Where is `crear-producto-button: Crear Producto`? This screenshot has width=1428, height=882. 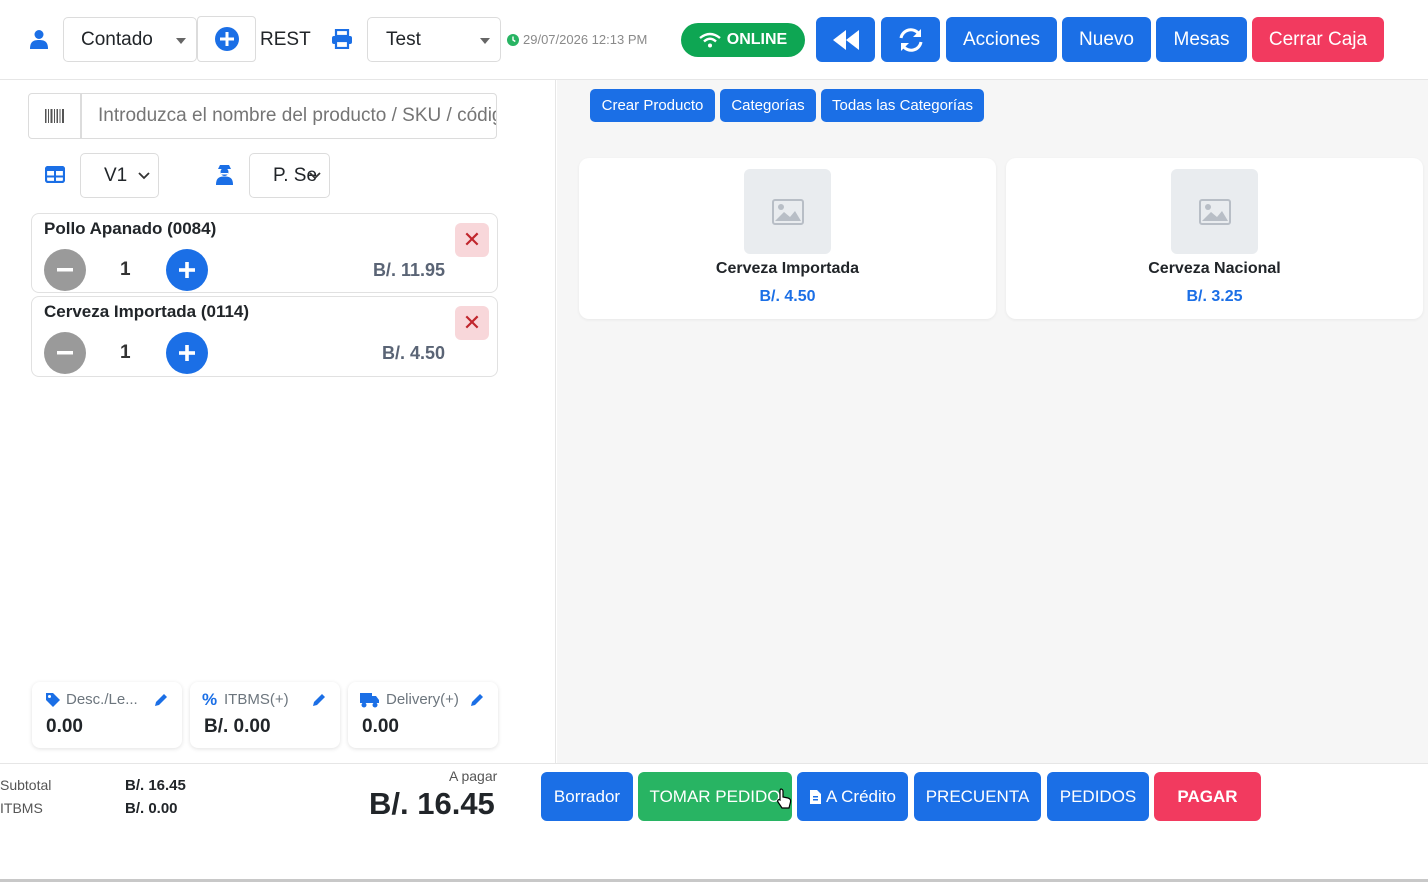
crear-producto-button: Crear Producto is located at coordinates (652, 105).